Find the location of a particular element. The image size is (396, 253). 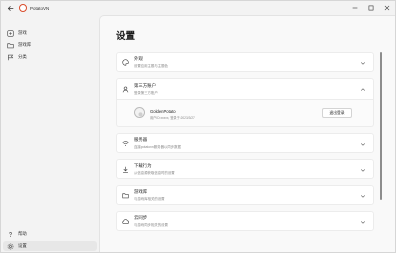

avatar is located at coordinates (139, 112).